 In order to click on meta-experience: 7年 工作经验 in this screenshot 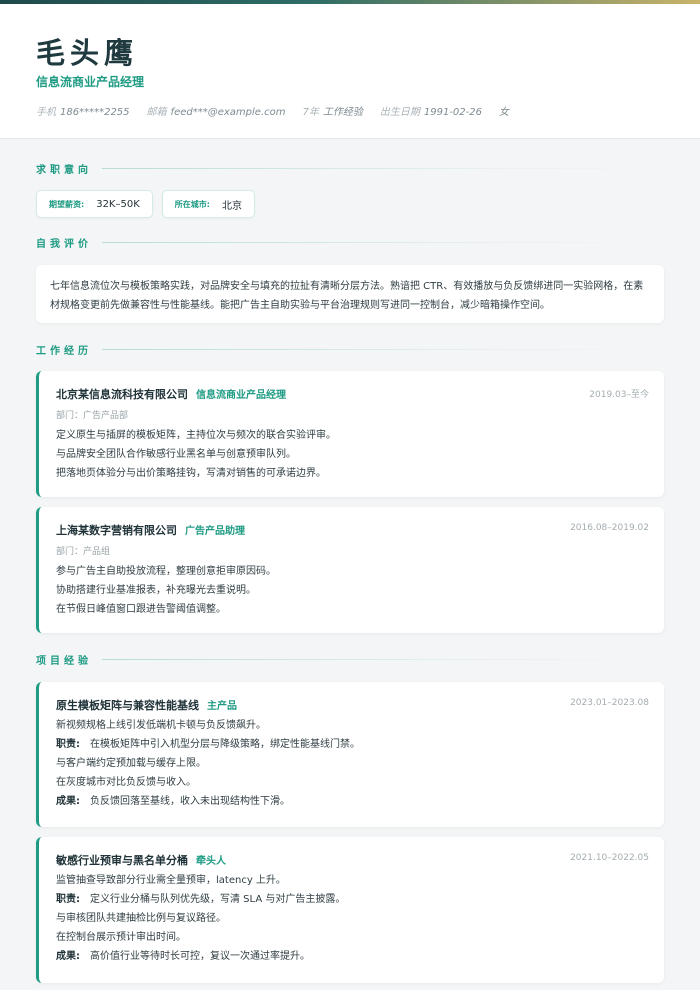, I will do `click(332, 112)`.